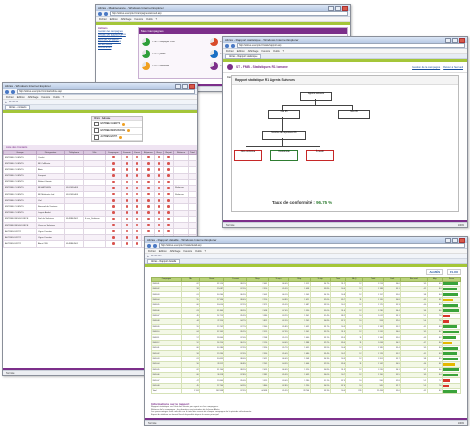 The image size is (470, 426). I want to click on campaign-tile: C 10 - Conformité, so click(175, 66).